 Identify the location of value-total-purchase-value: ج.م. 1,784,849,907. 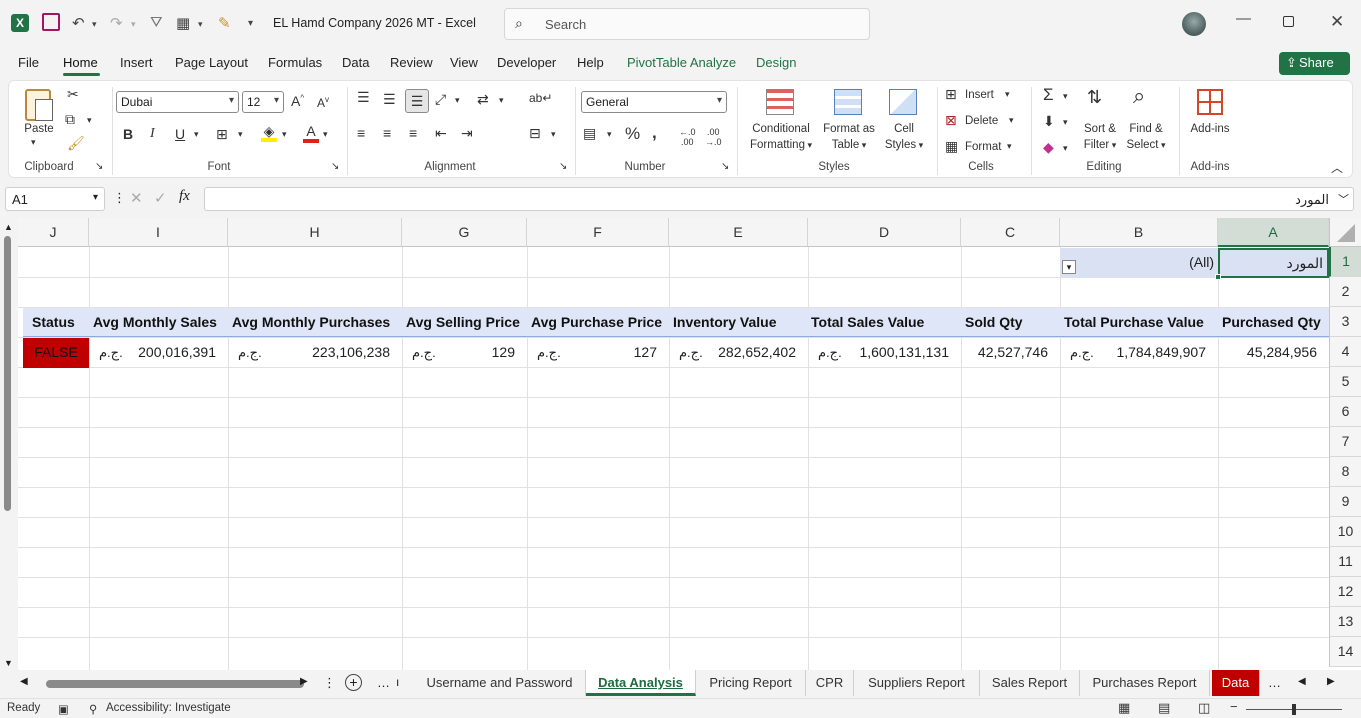
(1139, 353).